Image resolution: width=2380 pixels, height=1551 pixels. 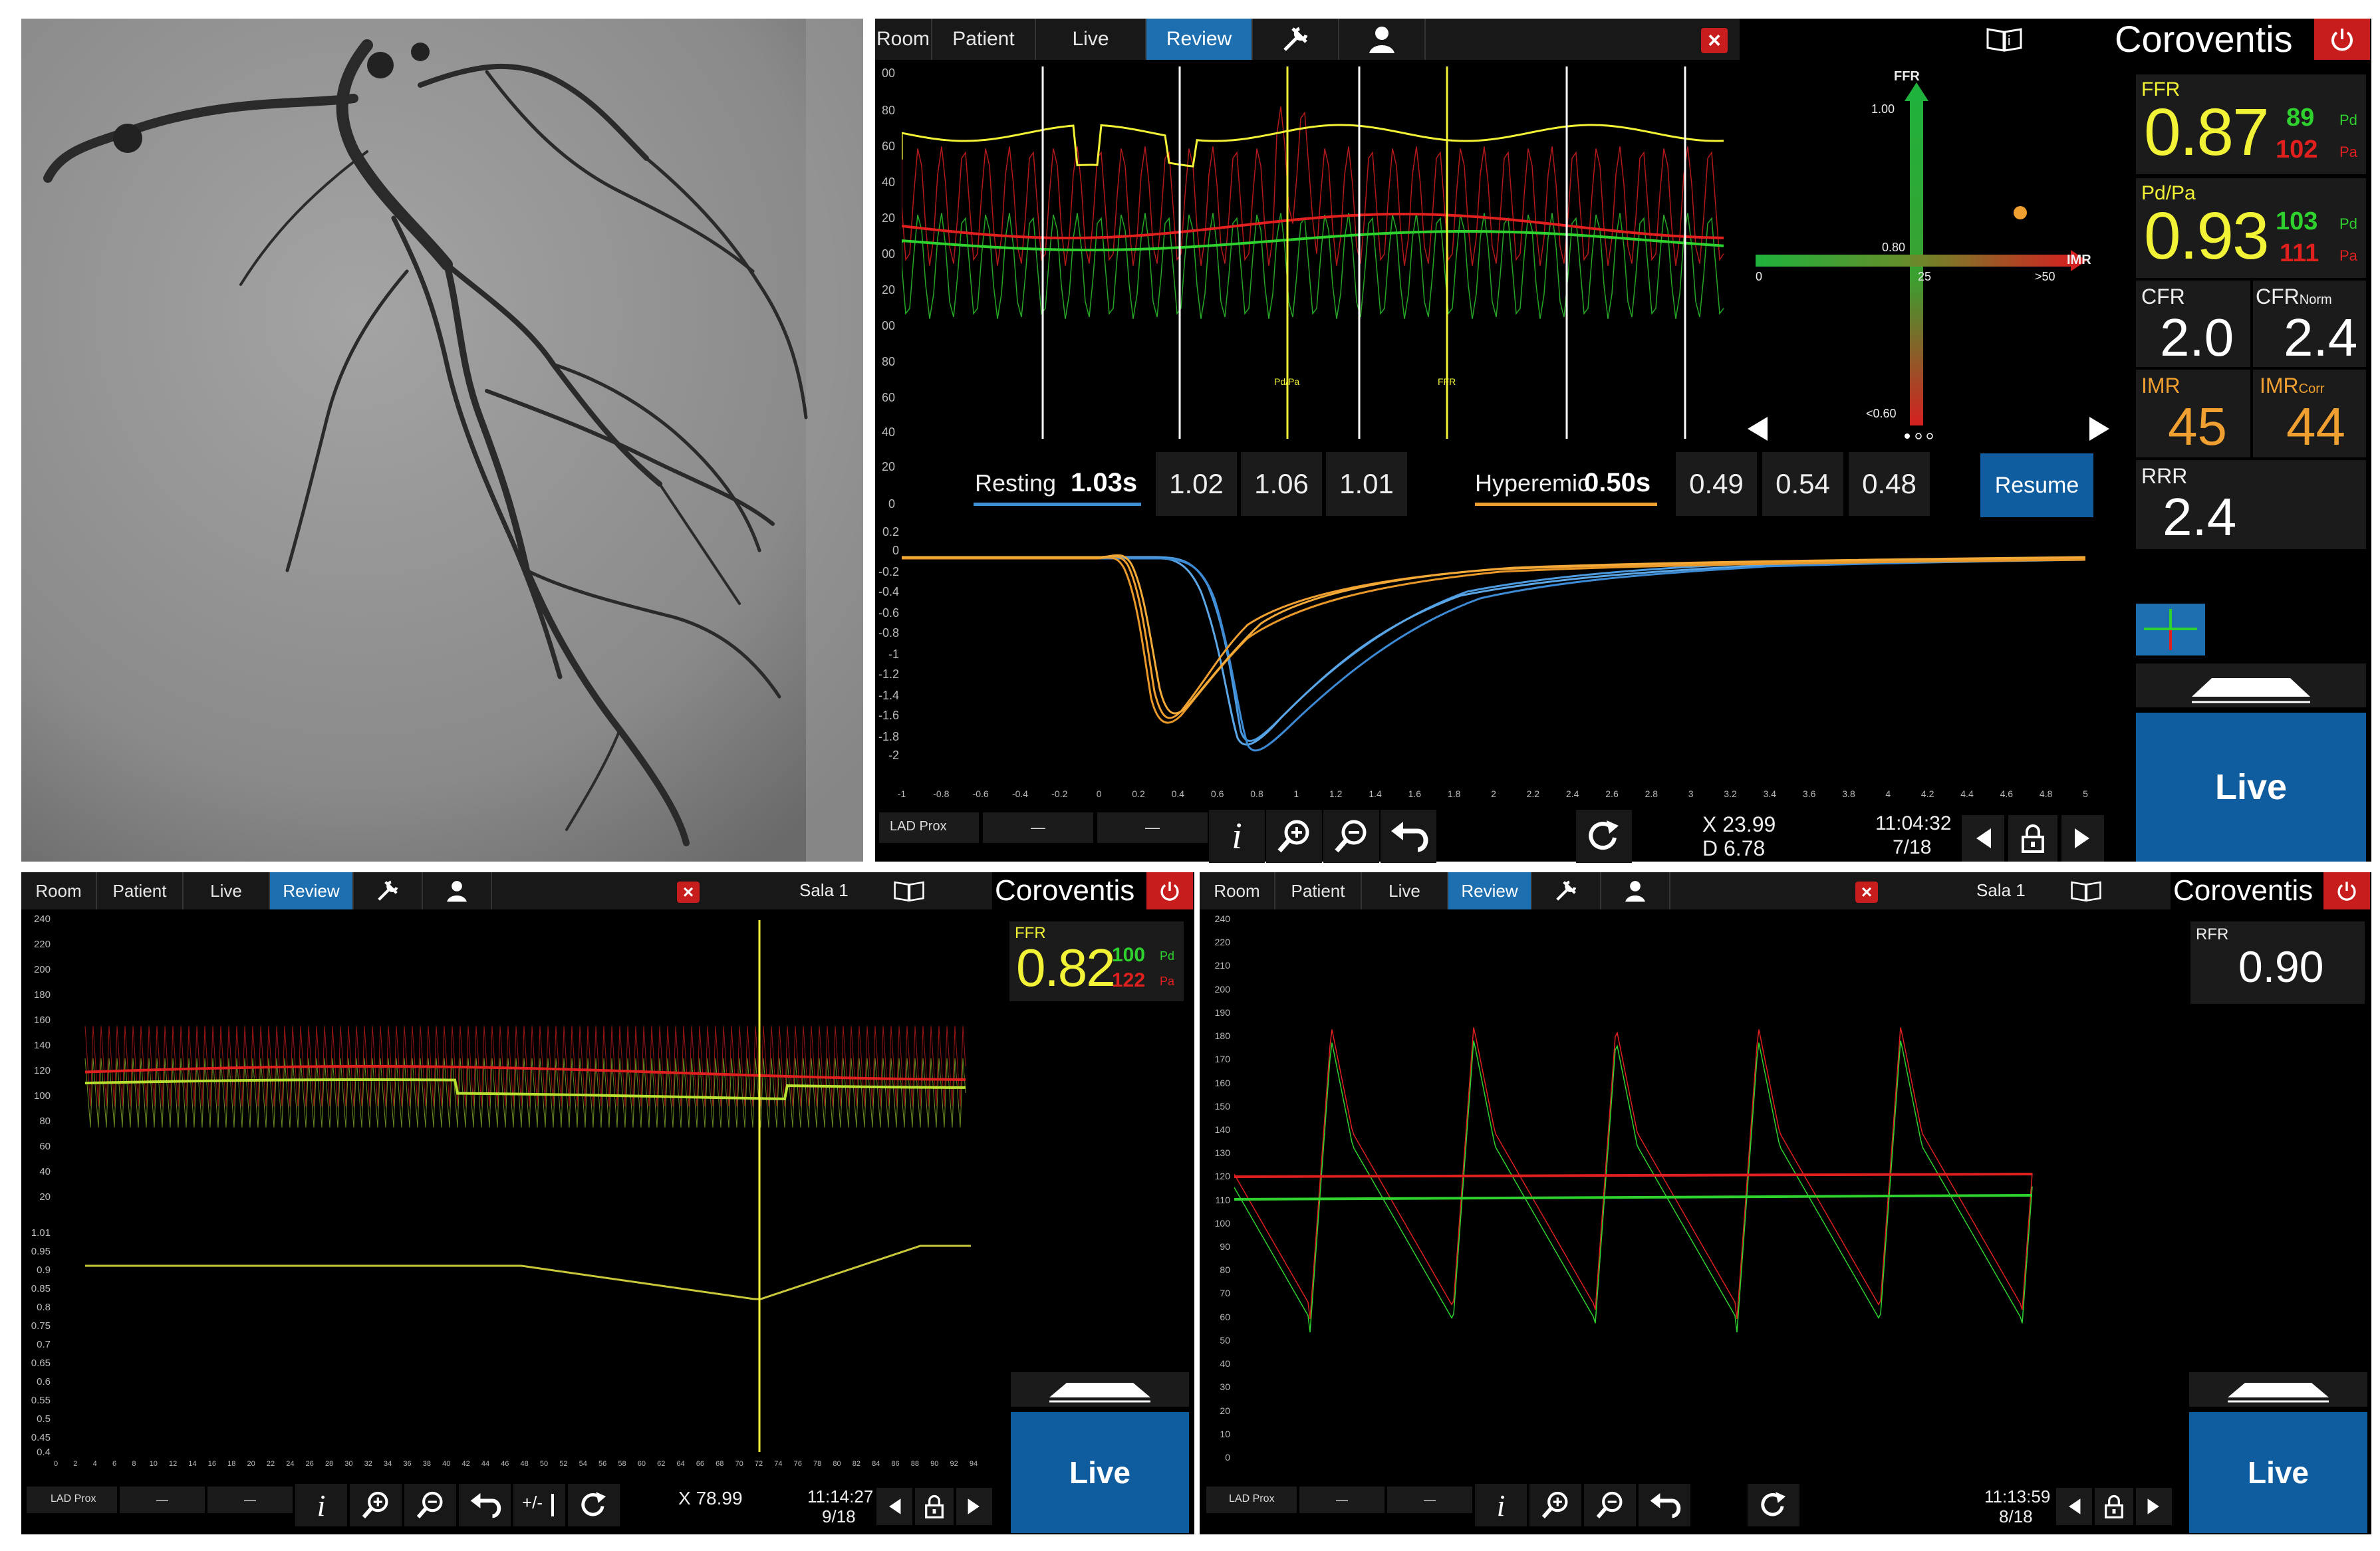 I want to click on tab-room: Room, so click(x=903, y=39).